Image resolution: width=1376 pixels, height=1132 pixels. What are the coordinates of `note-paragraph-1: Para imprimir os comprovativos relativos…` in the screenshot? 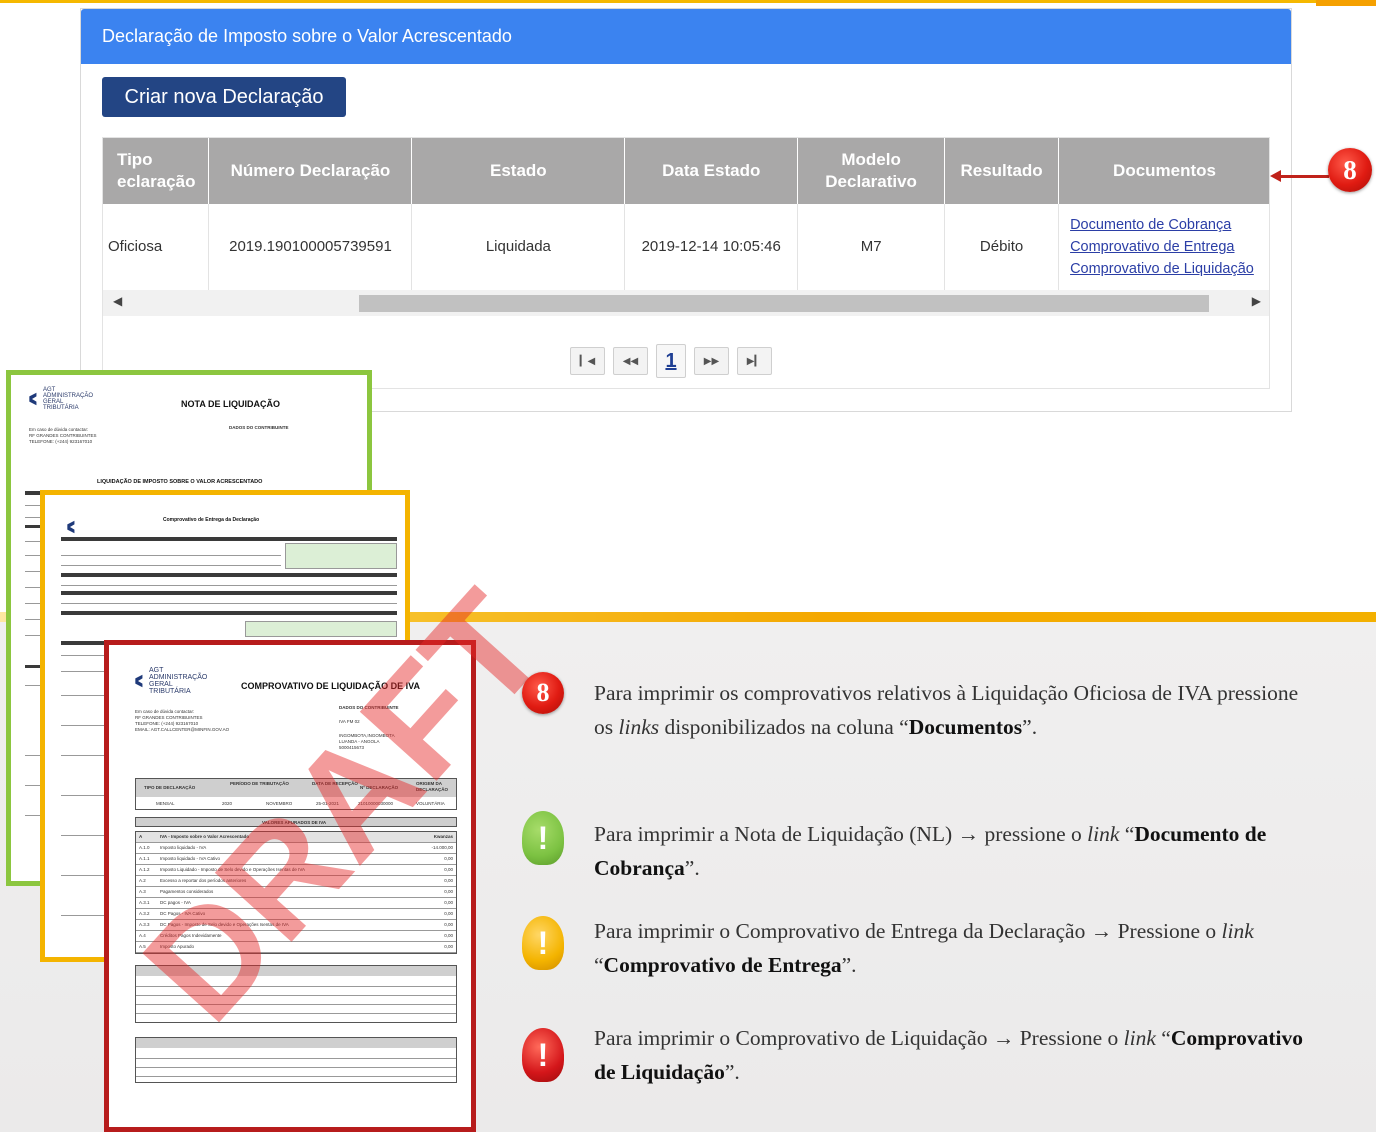 It's located at (949, 710).